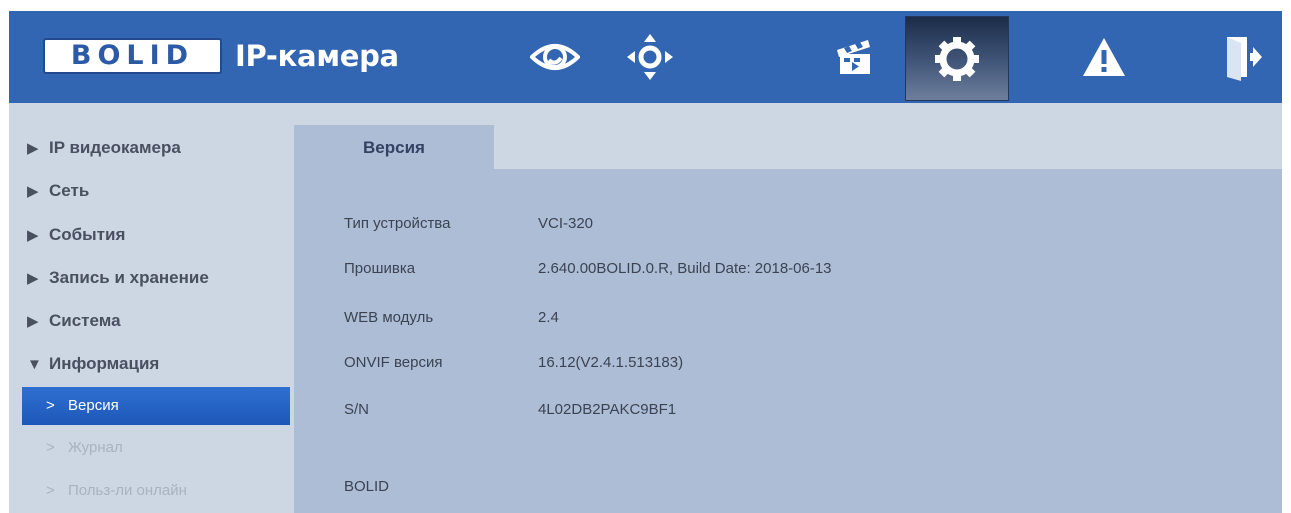  What do you see at coordinates (394, 147) in the screenshot?
I see `tab-version: Версия` at bounding box center [394, 147].